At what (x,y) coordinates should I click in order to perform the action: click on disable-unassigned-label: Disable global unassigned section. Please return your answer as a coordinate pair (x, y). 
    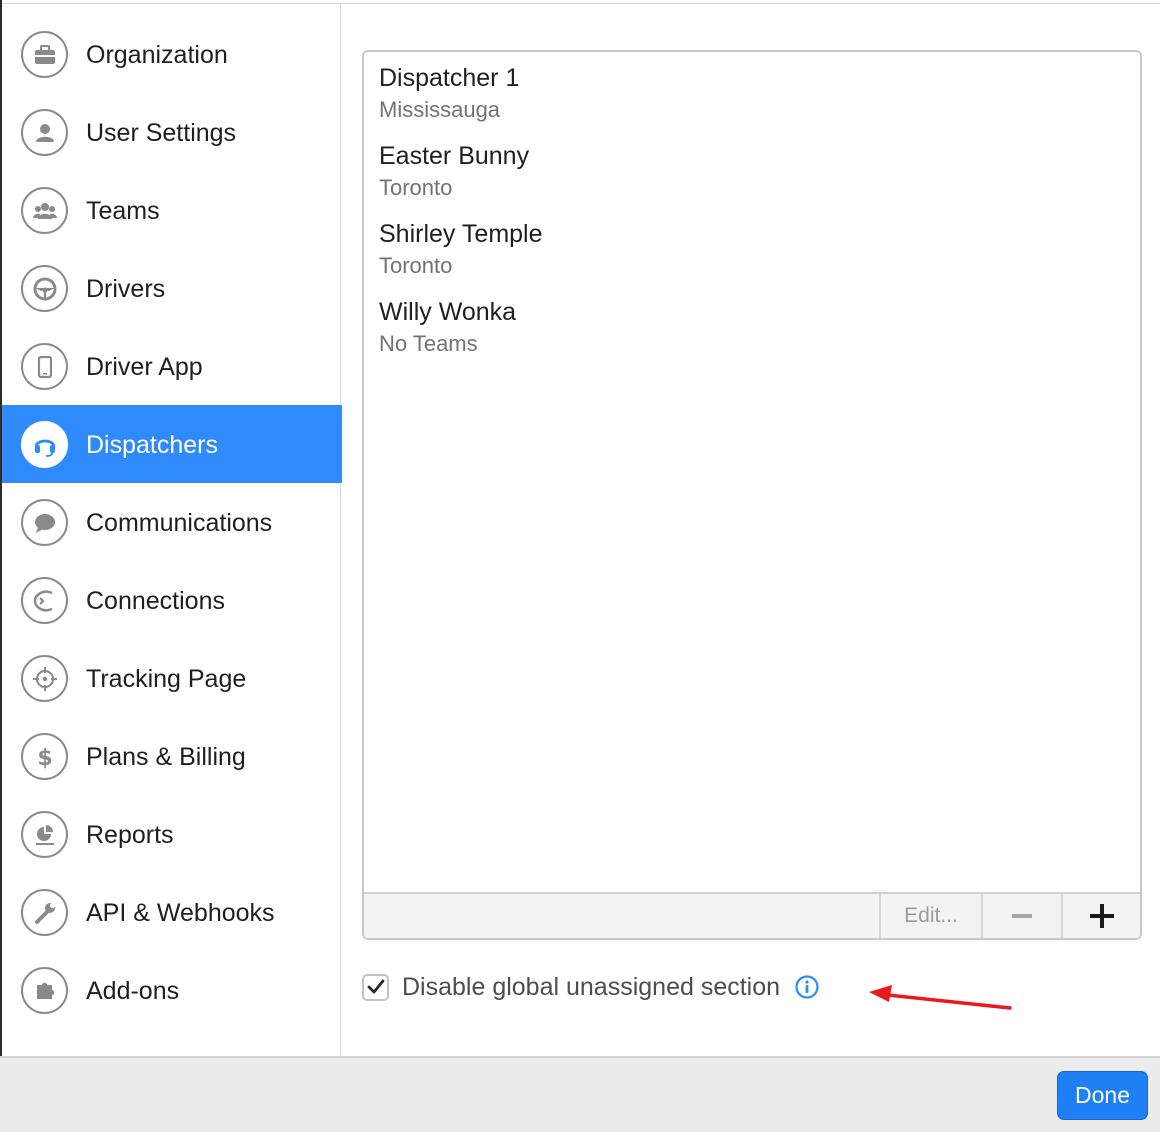
    Looking at the image, I should click on (591, 987).